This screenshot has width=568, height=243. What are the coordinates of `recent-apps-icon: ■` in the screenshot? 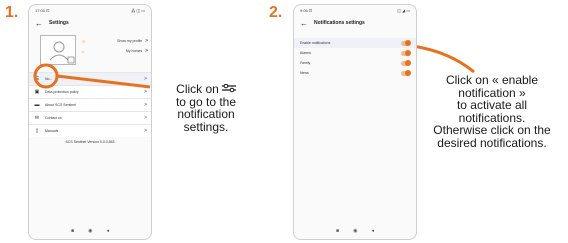 It's located at (337, 231).